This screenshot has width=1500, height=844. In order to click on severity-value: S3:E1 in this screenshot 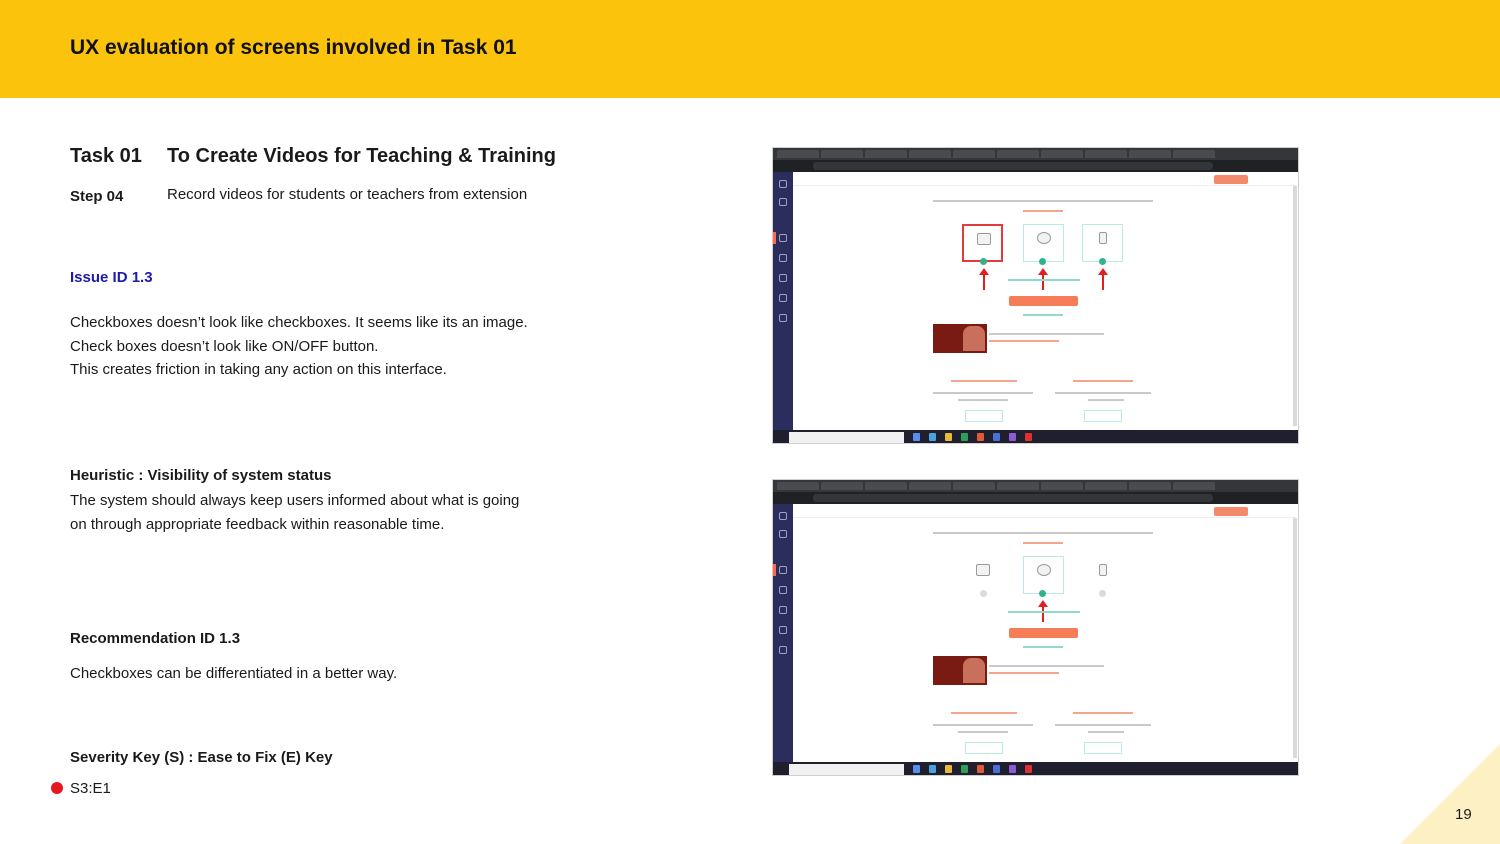, I will do `click(90, 788)`.